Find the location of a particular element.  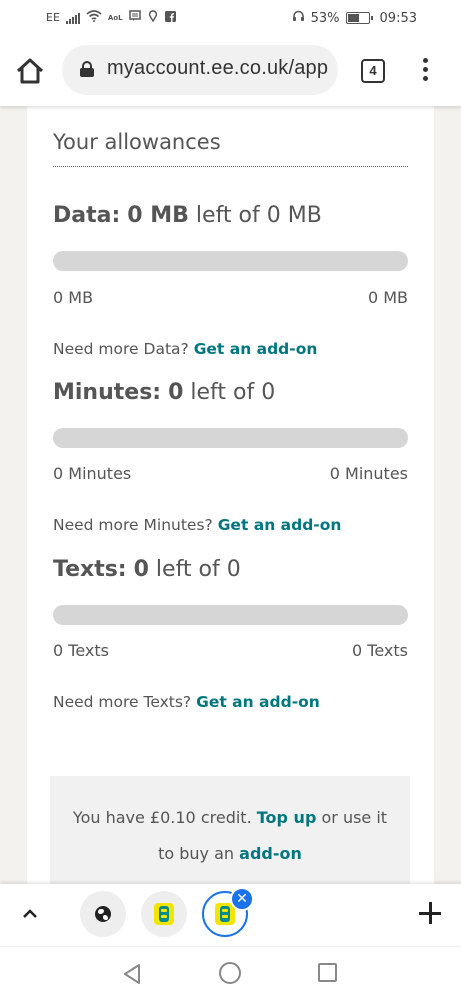

minutes-title-value: 0 is located at coordinates (176, 392).